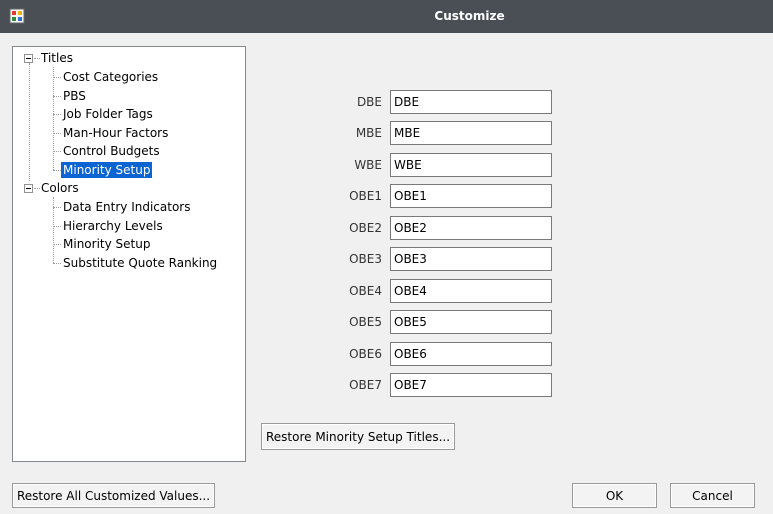 The height and width of the screenshot is (514, 773). Describe the element at coordinates (369, 102) in the screenshot. I see `dbe-label: DBE` at that location.